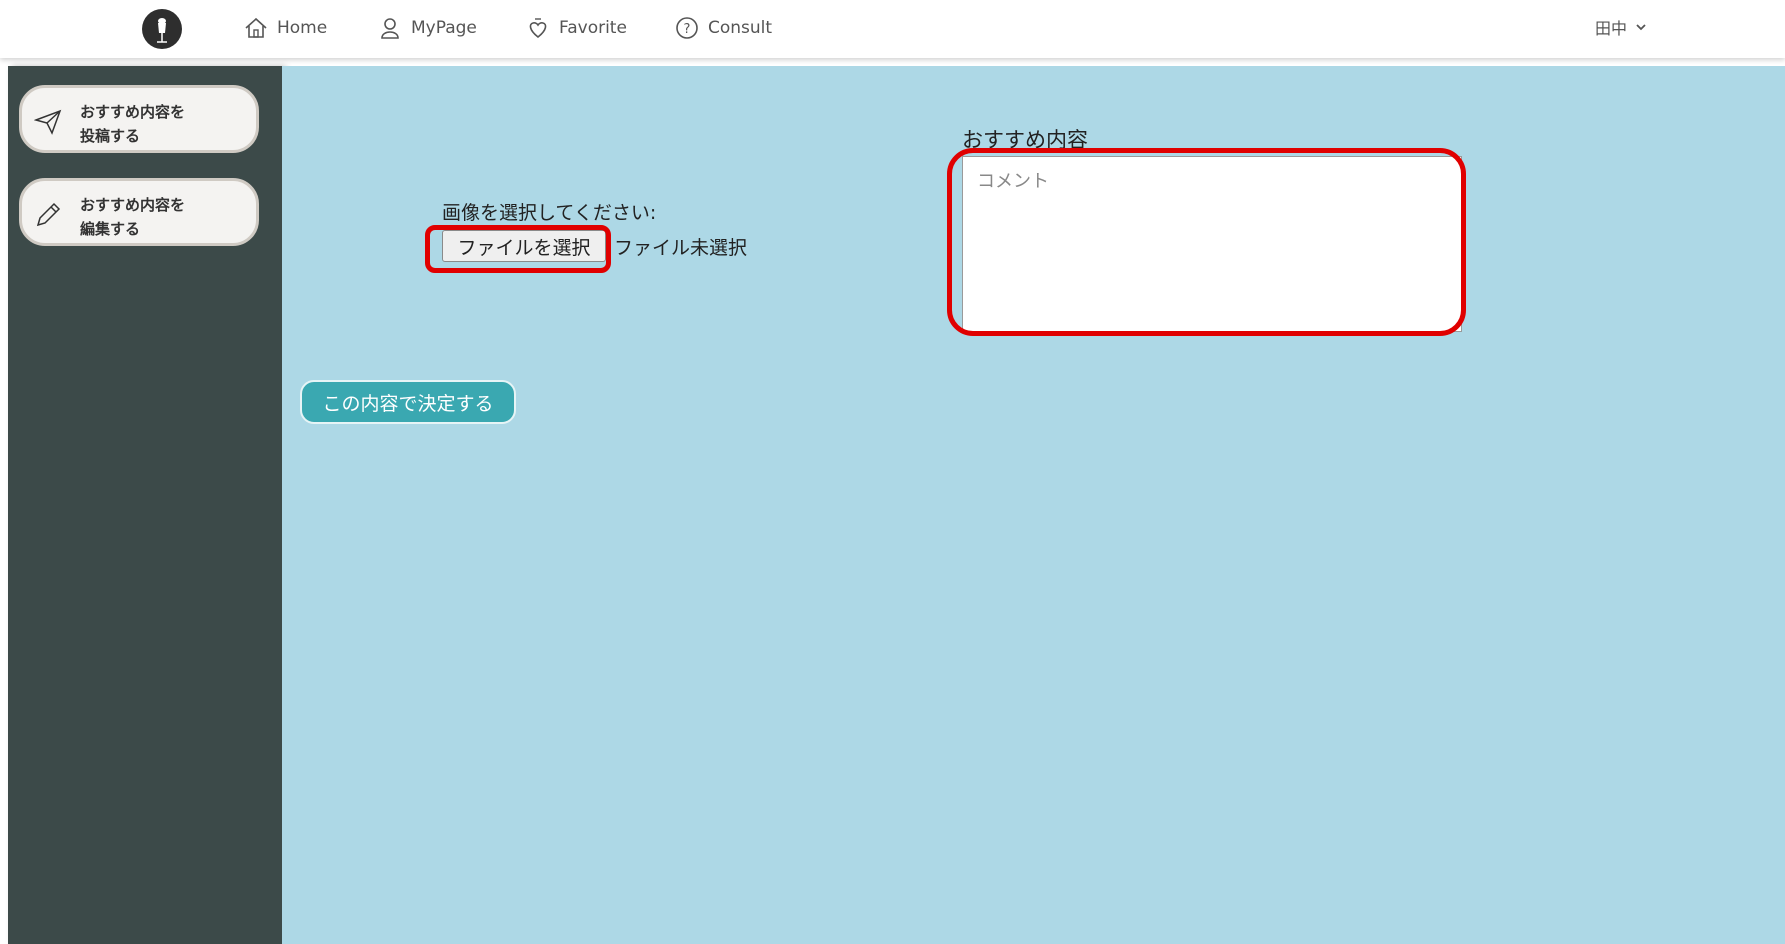 The height and width of the screenshot is (944, 1785). What do you see at coordinates (892, 29) in the screenshot?
I see `top-navbar: Home MyPage Favorite ? Consult 田中` at bounding box center [892, 29].